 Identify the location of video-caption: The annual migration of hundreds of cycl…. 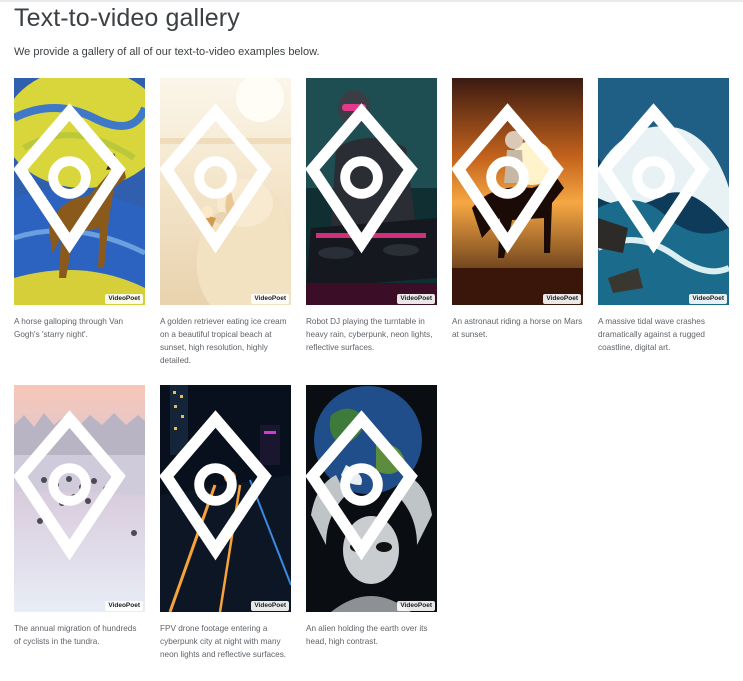
(75, 635).